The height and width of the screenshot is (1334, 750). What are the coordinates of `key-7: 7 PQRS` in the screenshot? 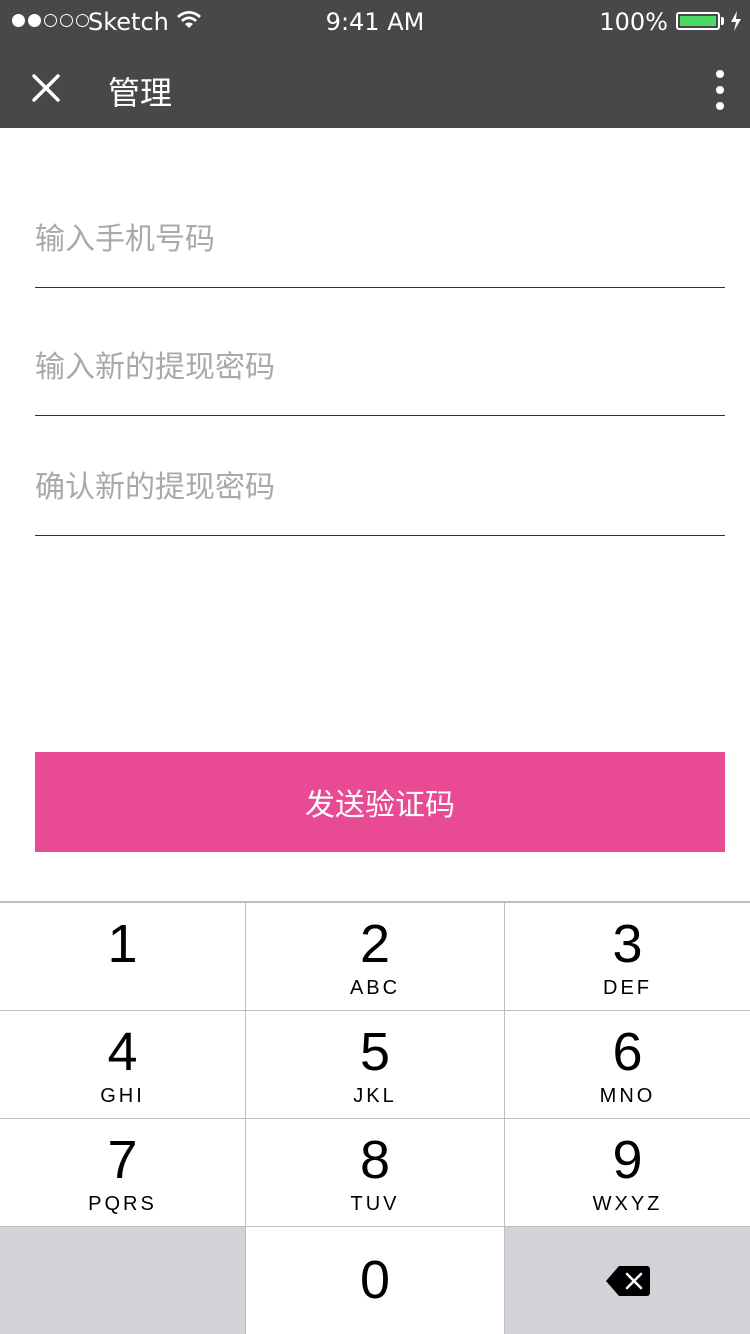 It's located at (122, 1172).